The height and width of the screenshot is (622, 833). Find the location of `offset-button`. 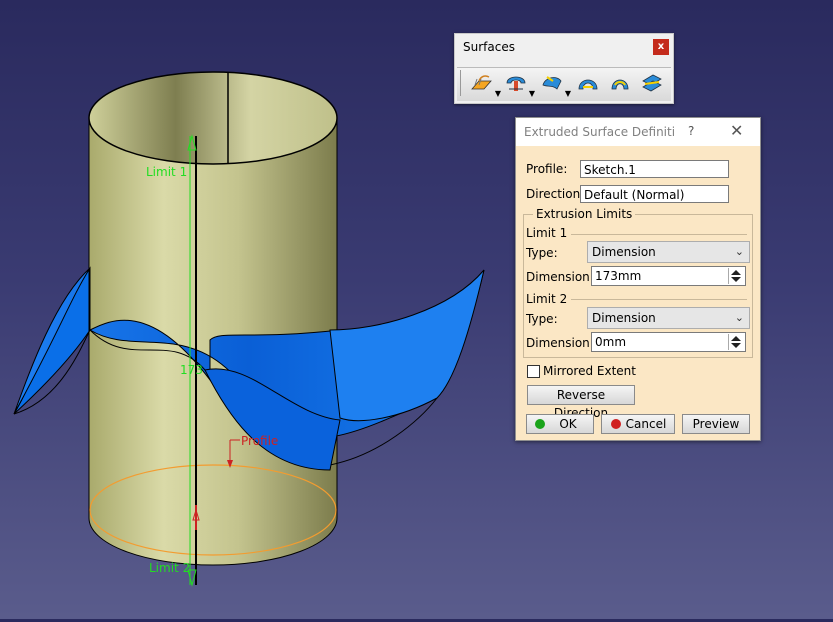

offset-button is located at coordinates (622, 84).